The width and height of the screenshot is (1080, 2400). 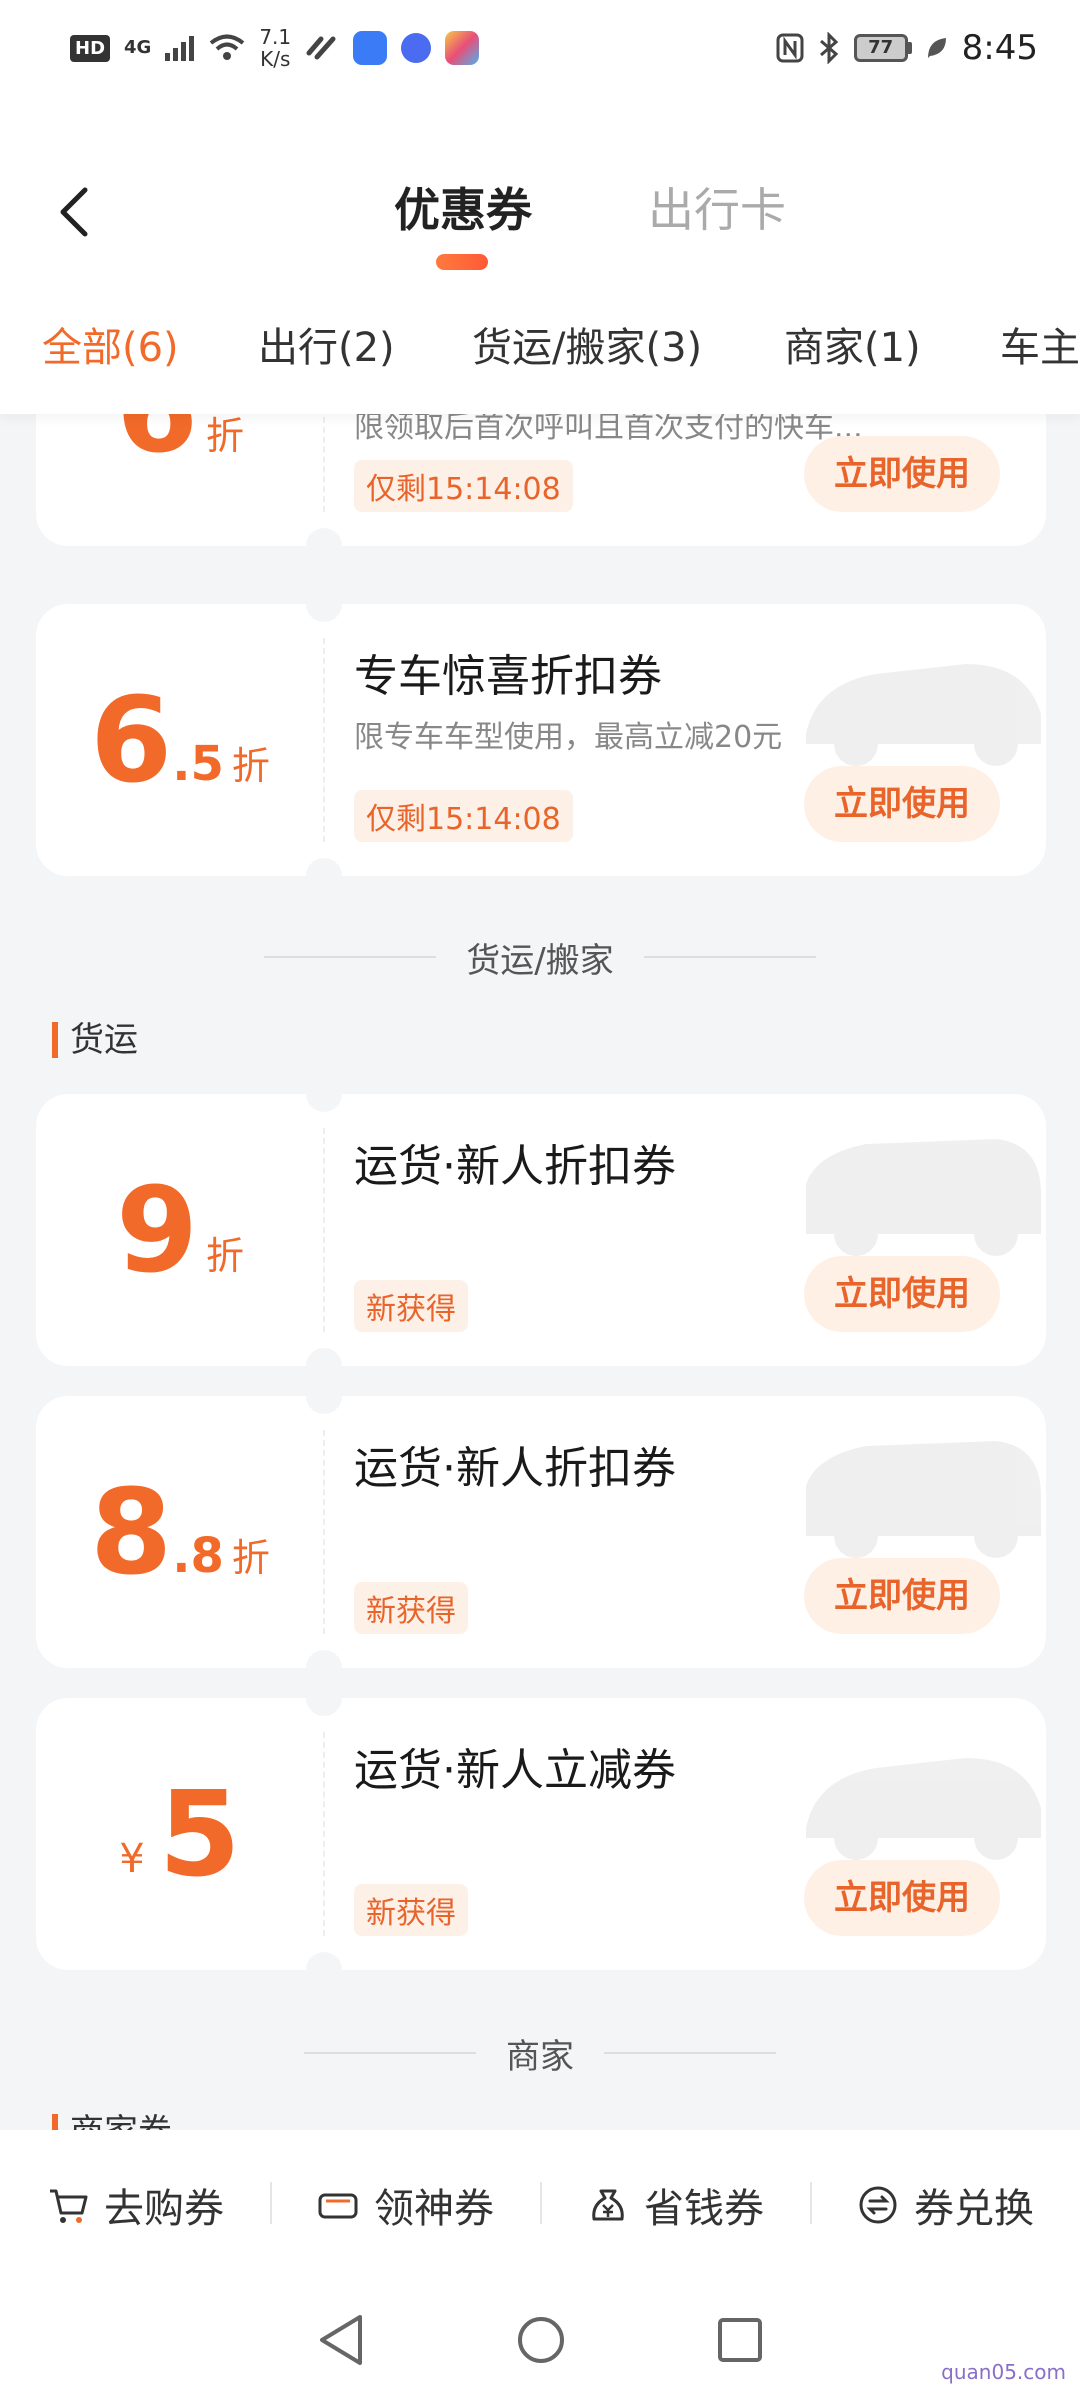 What do you see at coordinates (974, 2209) in the screenshot?
I see `quick-item-label: 券兑换` at bounding box center [974, 2209].